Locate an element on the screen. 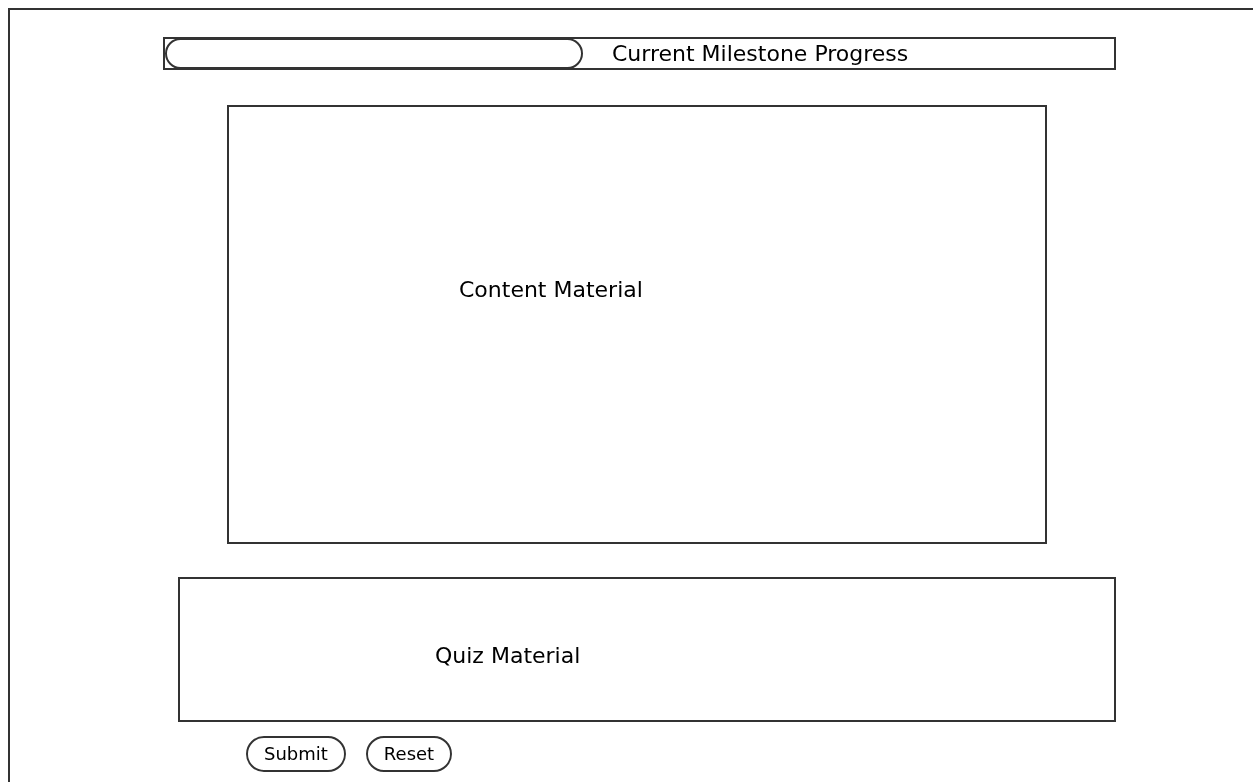  quiz-label: Quiz Material is located at coordinates (508, 656).